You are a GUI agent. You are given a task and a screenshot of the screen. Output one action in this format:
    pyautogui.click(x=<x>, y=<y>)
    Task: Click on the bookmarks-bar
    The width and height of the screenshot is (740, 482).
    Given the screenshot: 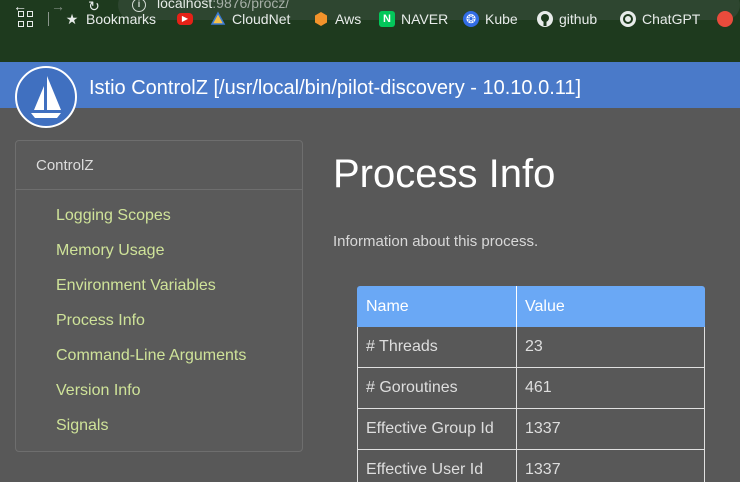 What is the action you would take?
    pyautogui.click(x=370, y=43)
    